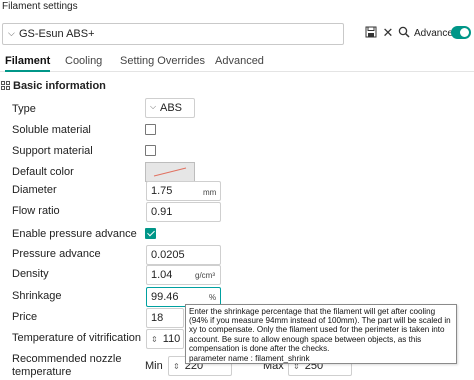  I want to click on soluble-checkbox, so click(150, 129).